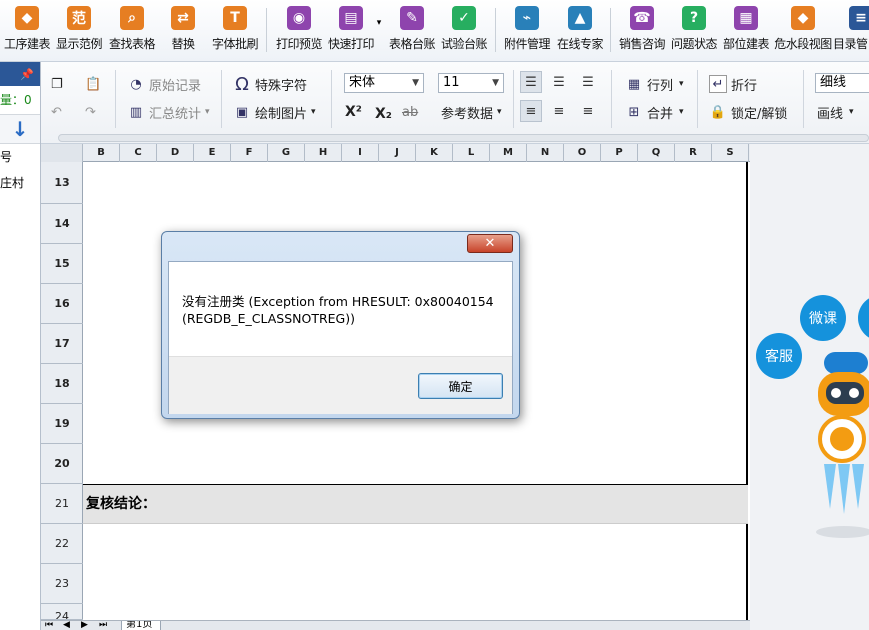 The width and height of the screenshot is (869, 630). I want to click on row-header-cell: 21, so click(62, 504).